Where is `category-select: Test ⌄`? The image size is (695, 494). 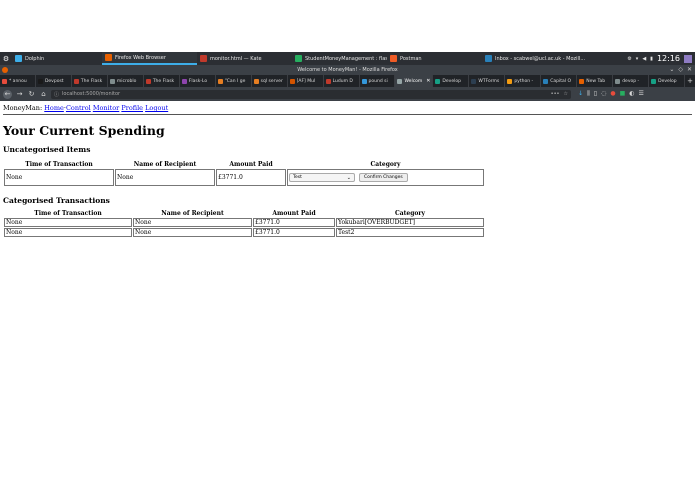 category-select: Test ⌄ is located at coordinates (322, 177).